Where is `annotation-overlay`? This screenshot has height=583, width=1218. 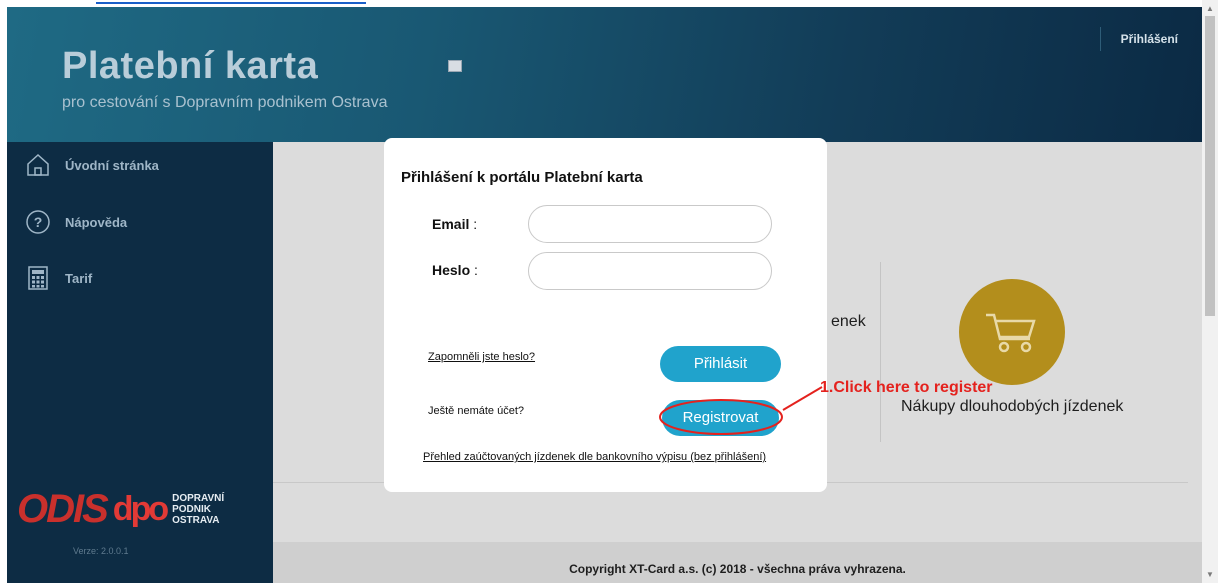
annotation-overlay is located at coordinates (741, 410).